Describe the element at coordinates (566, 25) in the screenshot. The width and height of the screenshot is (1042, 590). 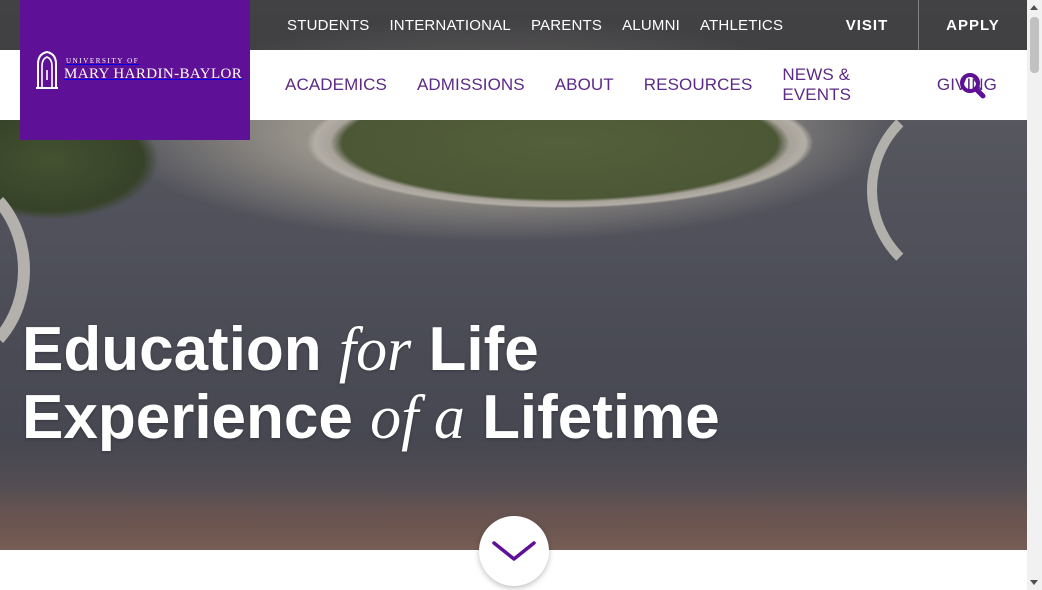
I see `utility-link-parents: PARENTS` at that location.